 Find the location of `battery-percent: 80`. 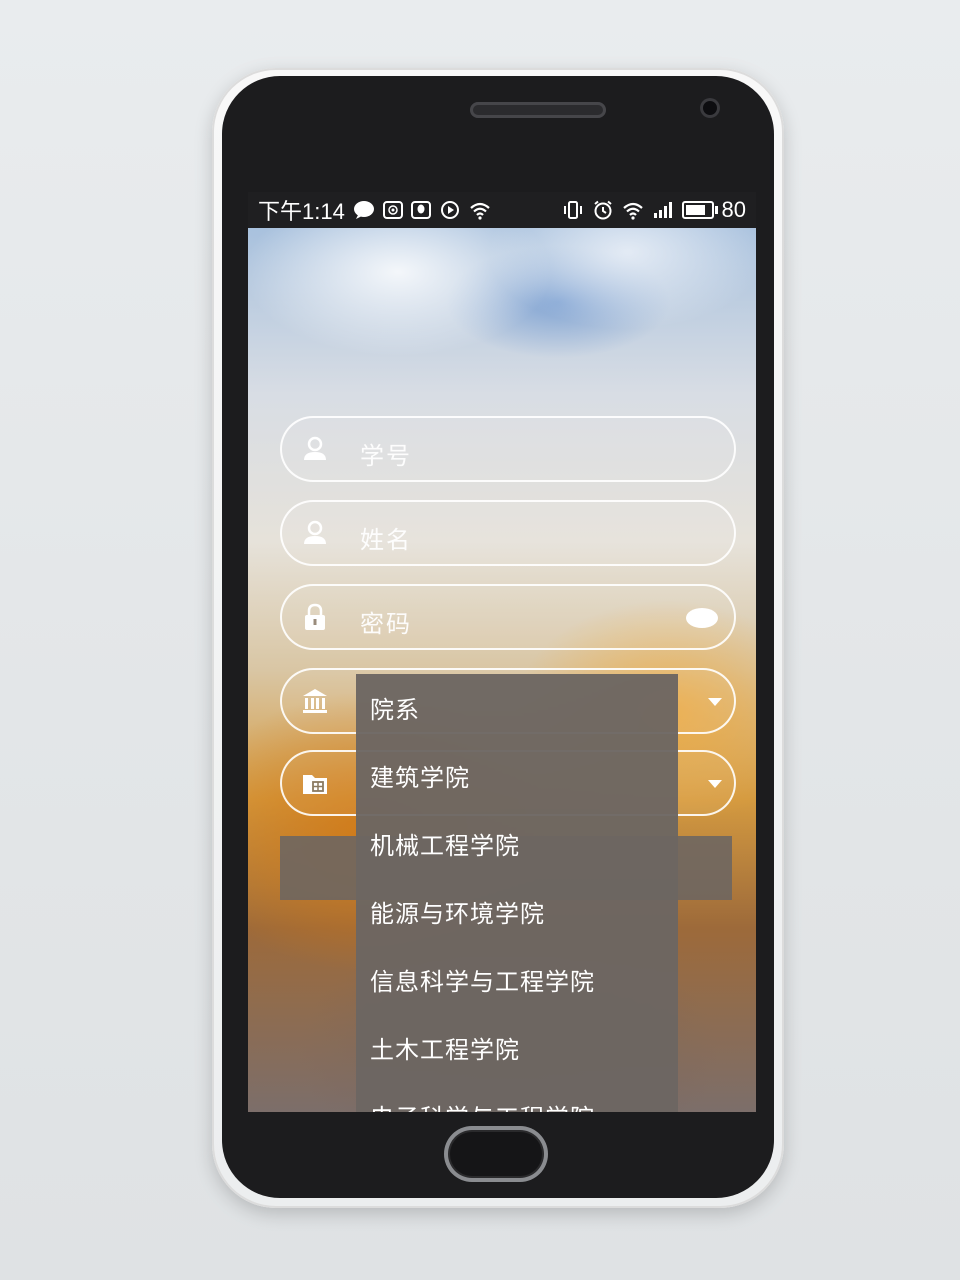

battery-percent: 80 is located at coordinates (733, 209).